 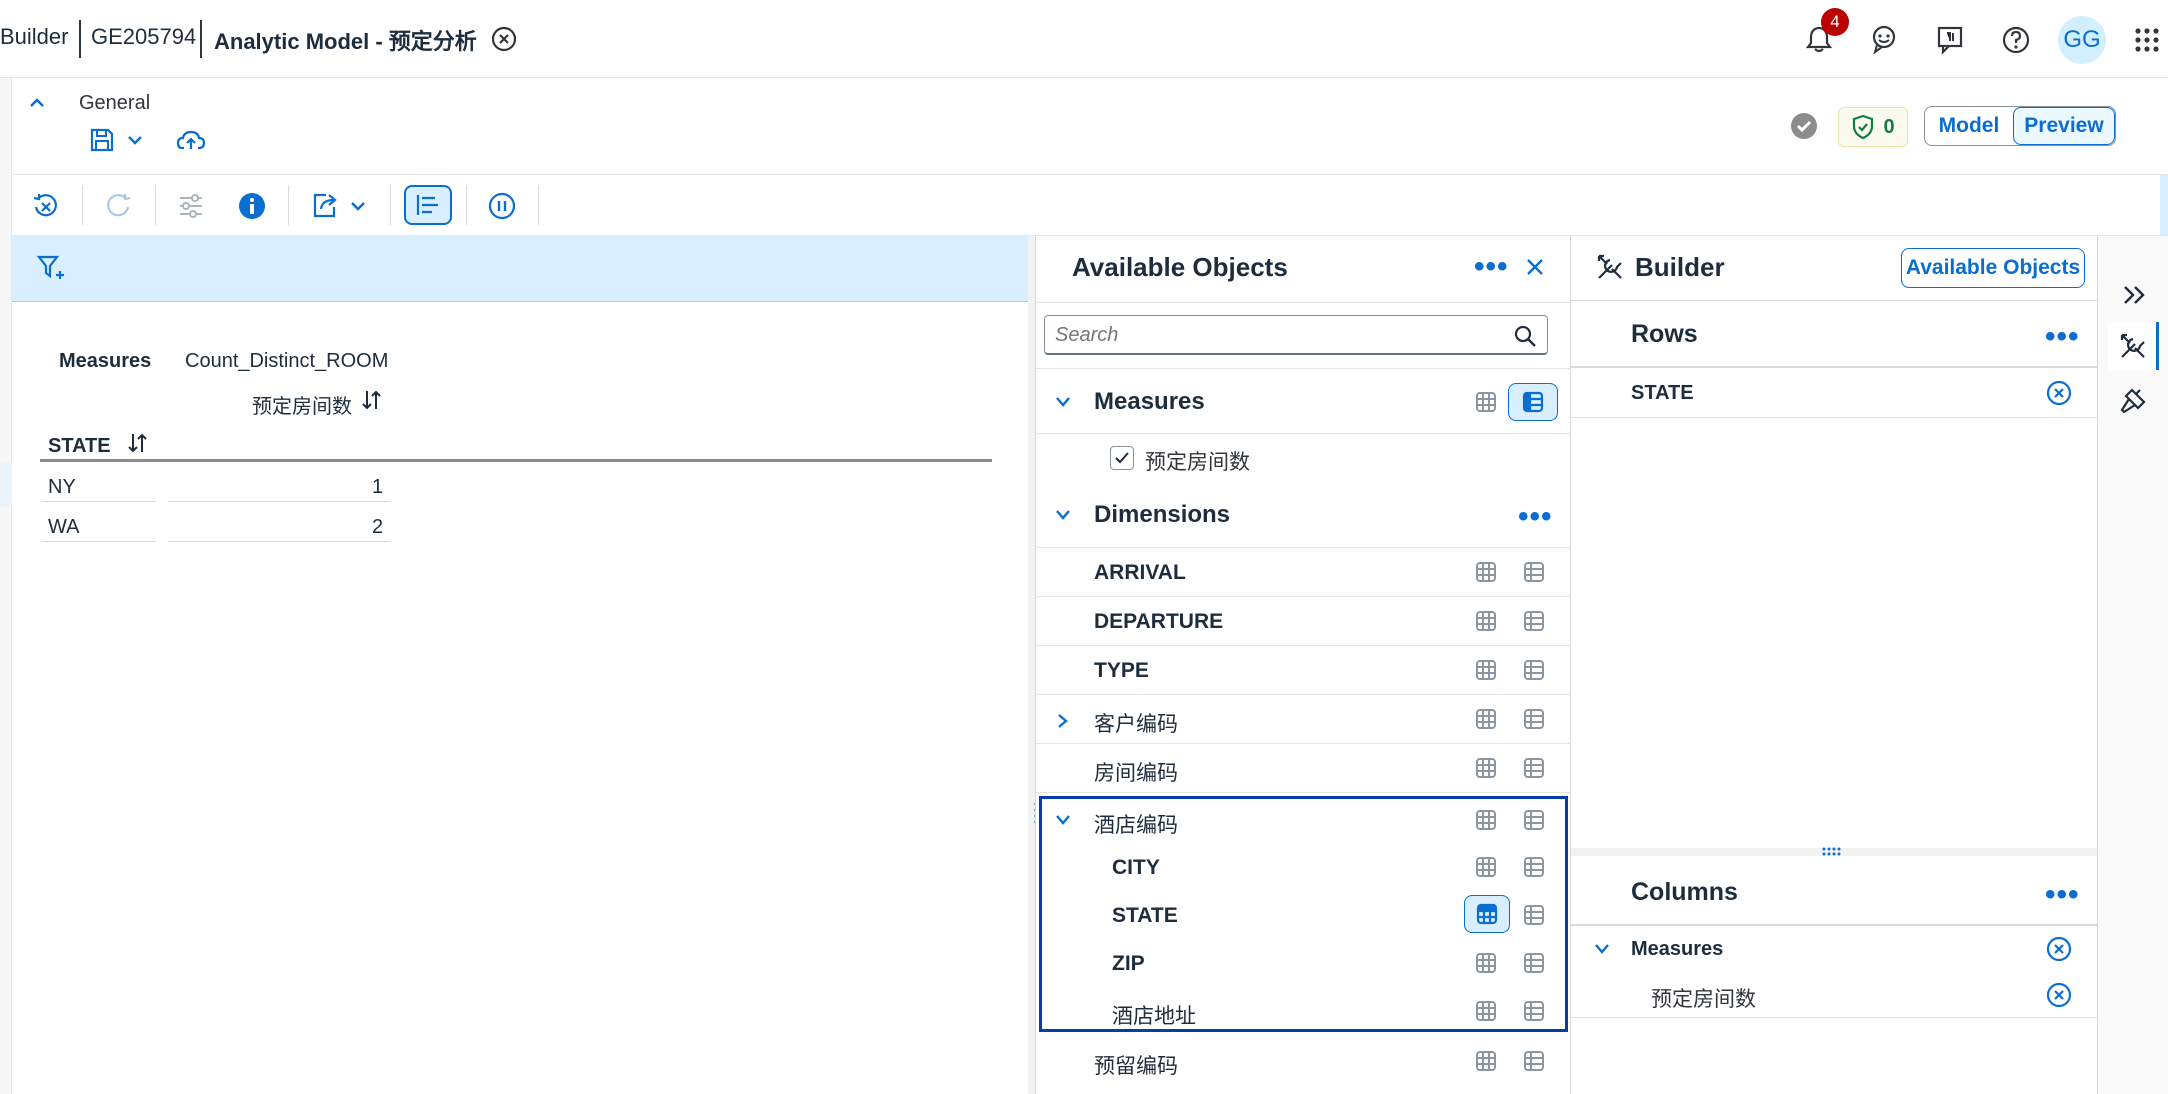 I want to click on shield-check-icon, so click(x=1863, y=127).